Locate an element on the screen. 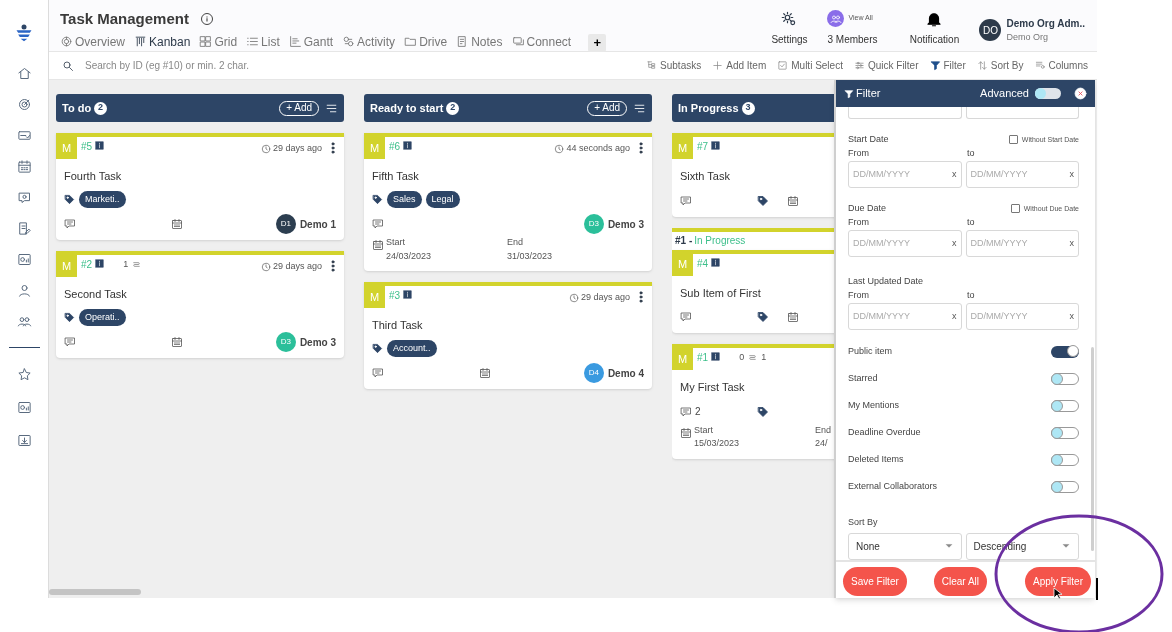 The width and height of the screenshot is (1172, 632). advanced-toggle is located at coordinates (1048, 93).